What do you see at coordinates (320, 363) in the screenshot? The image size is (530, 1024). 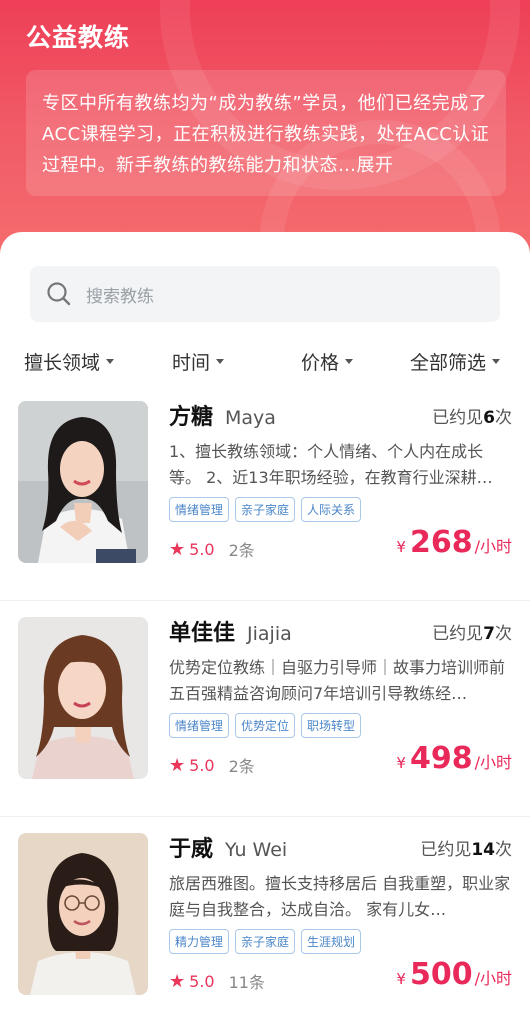 I see `filter-label: 价格` at bounding box center [320, 363].